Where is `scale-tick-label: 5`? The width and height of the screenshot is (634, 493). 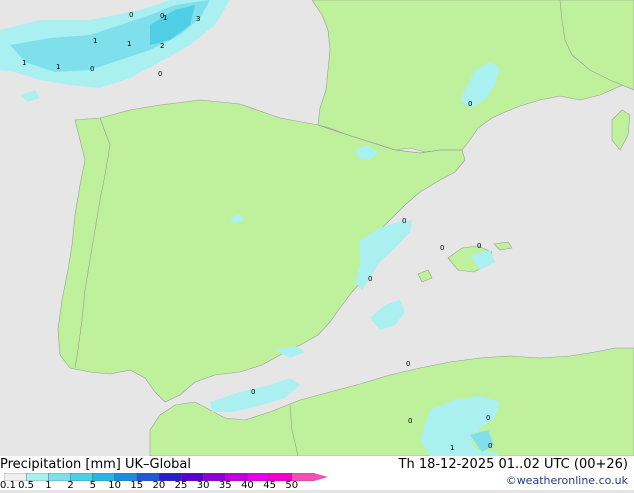
scale-tick-label: 5 is located at coordinates (92, 485).